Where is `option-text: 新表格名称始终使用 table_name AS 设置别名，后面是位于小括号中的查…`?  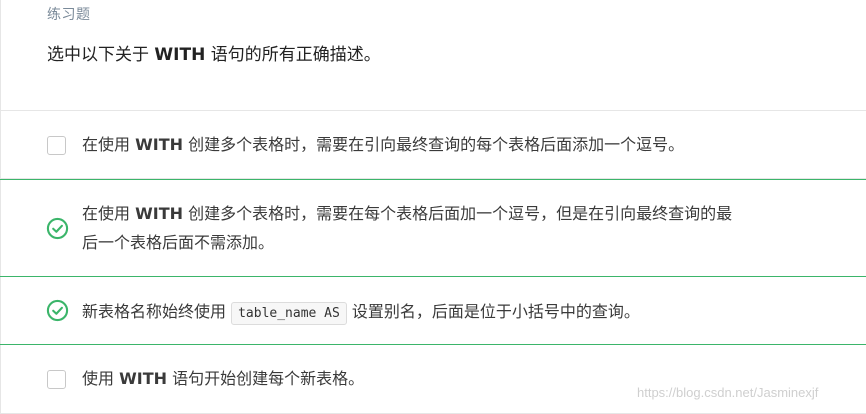
option-text: 新表格名称始终使用 table_name AS 设置别名，后面是位于小括号中的查… is located at coordinates (361, 312).